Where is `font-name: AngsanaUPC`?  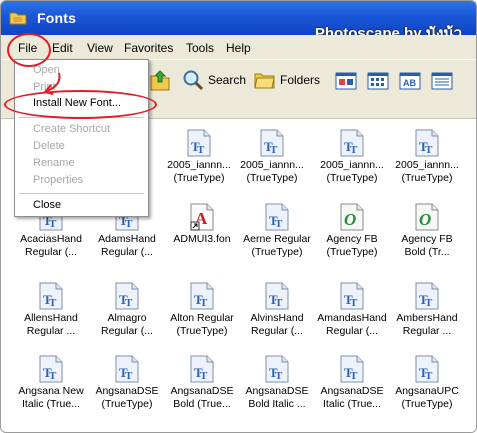 font-name: AngsanaUPC is located at coordinates (427, 391).